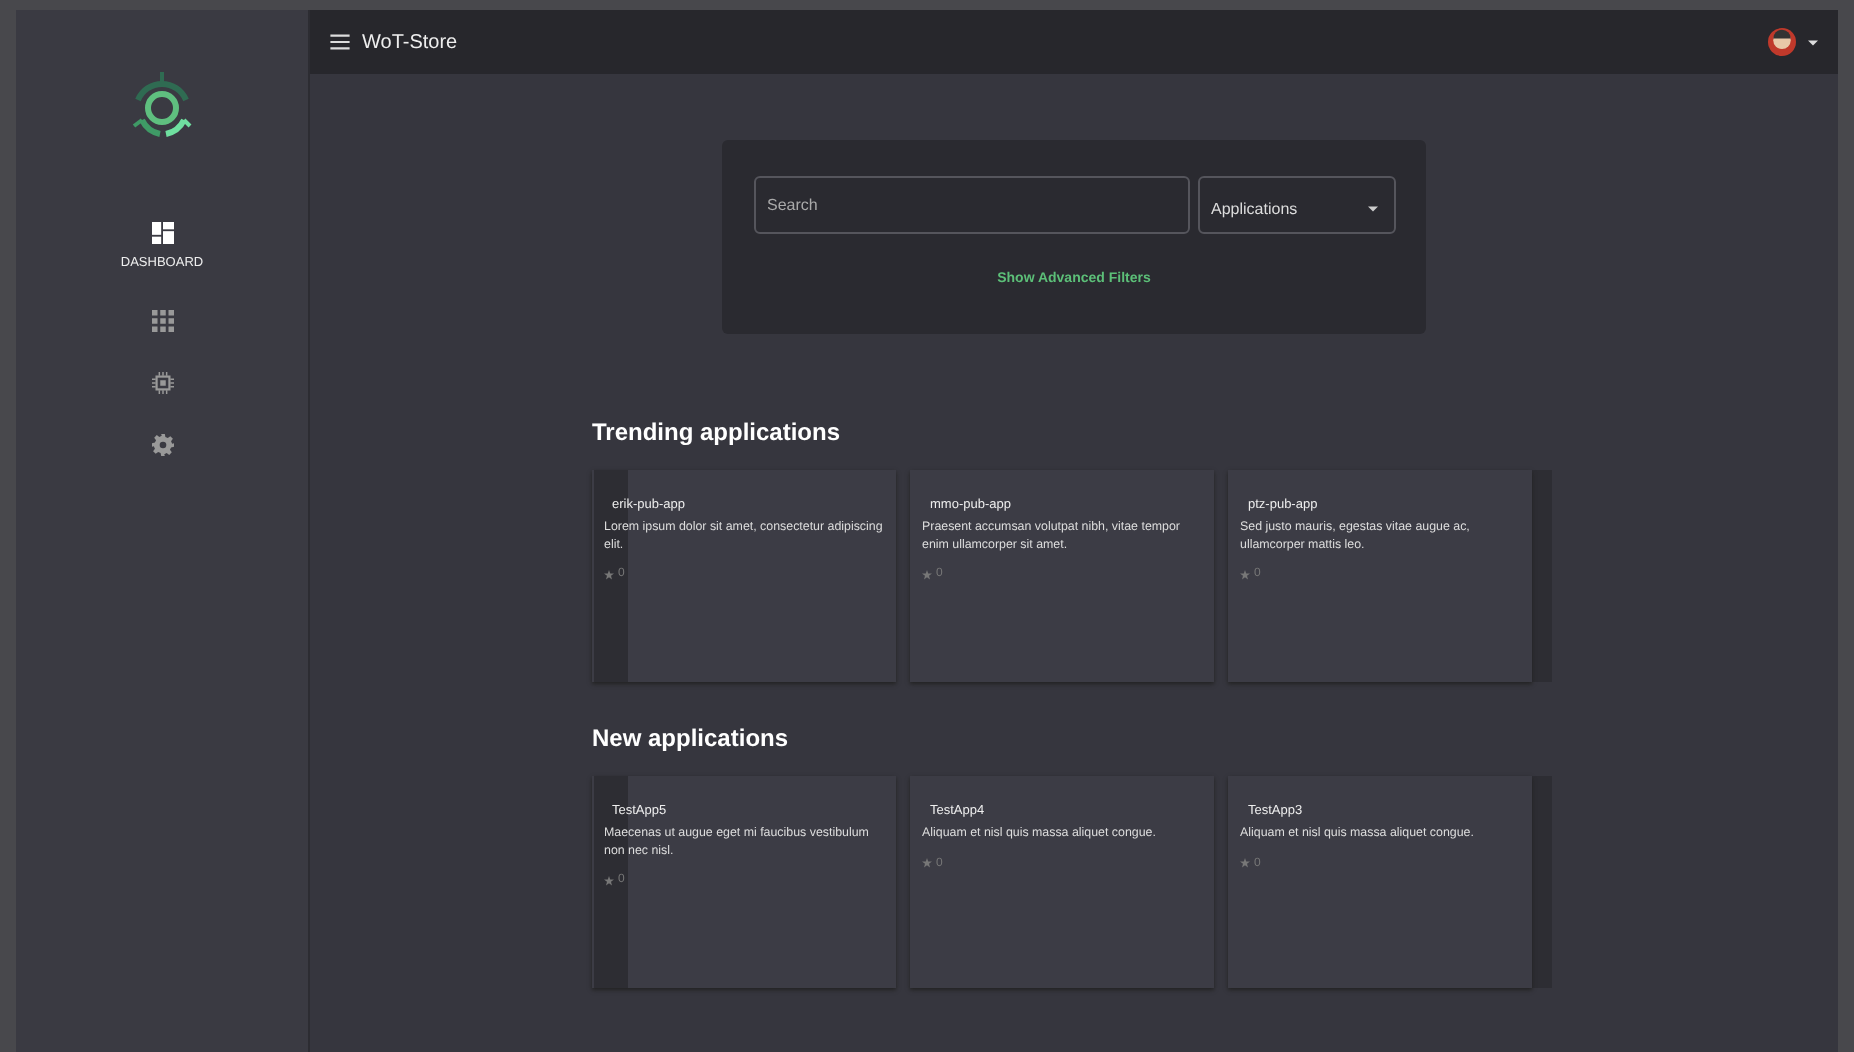 This screenshot has width=1854, height=1052. Describe the element at coordinates (162, 233) in the screenshot. I see `dashboard-icon` at that location.